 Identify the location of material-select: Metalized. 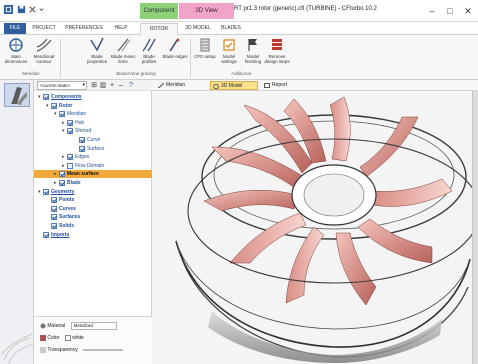
(93, 325).